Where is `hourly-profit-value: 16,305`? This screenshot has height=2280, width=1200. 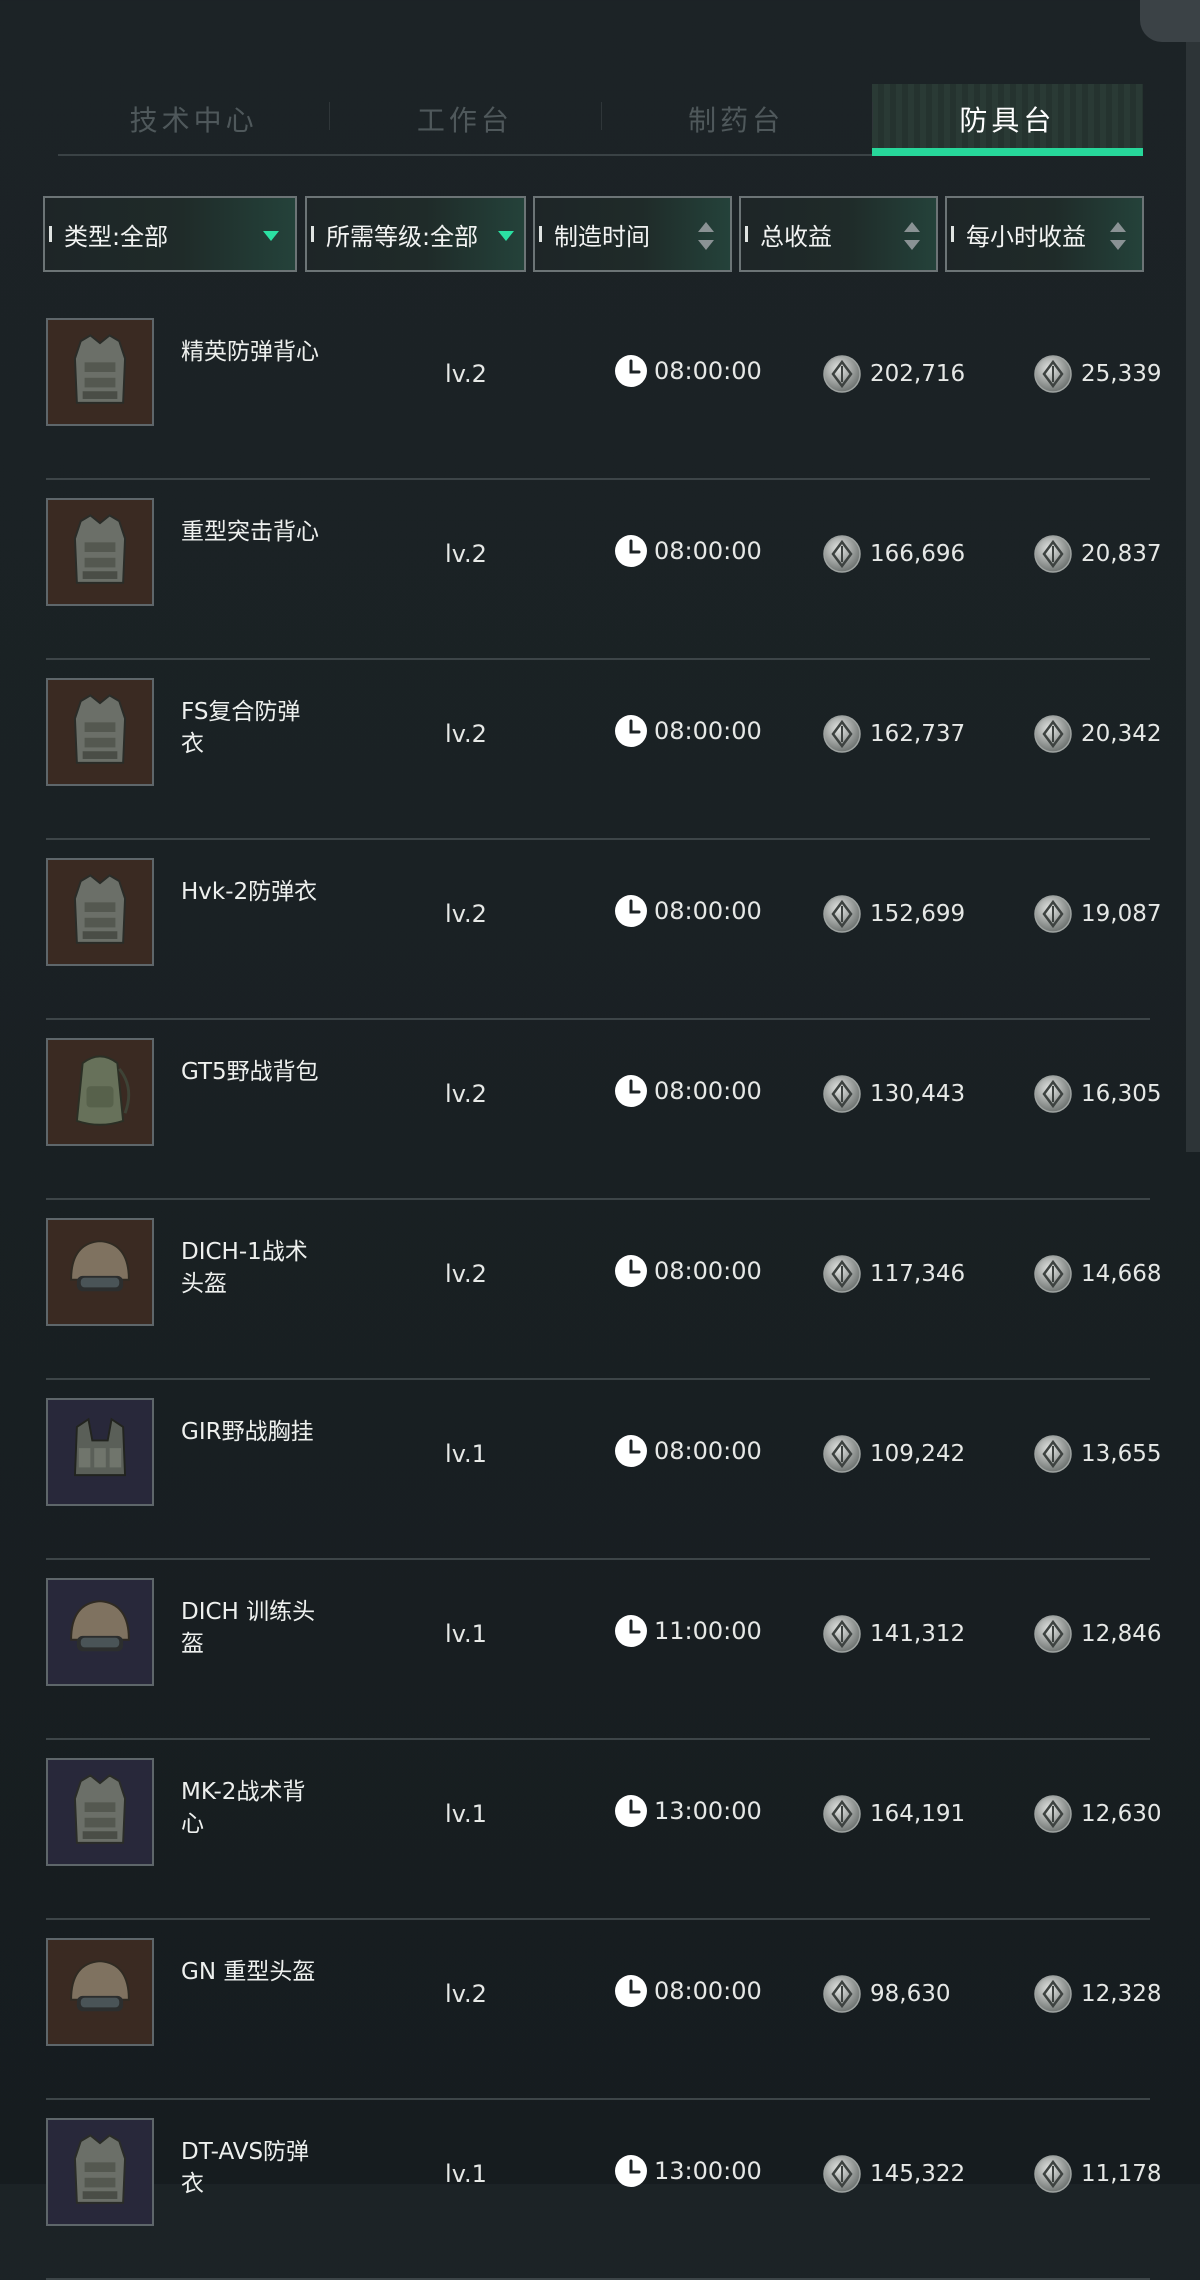 hourly-profit-value: 16,305 is located at coordinates (1121, 1094).